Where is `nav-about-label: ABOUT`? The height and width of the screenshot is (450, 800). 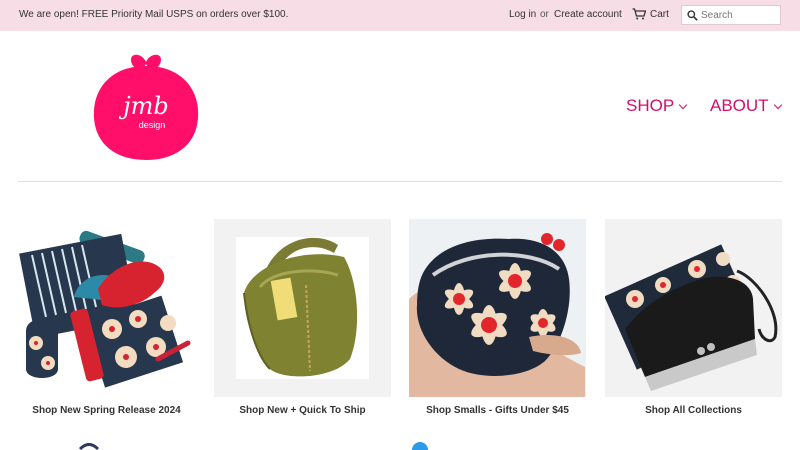
nav-about-label: ABOUT is located at coordinates (739, 105).